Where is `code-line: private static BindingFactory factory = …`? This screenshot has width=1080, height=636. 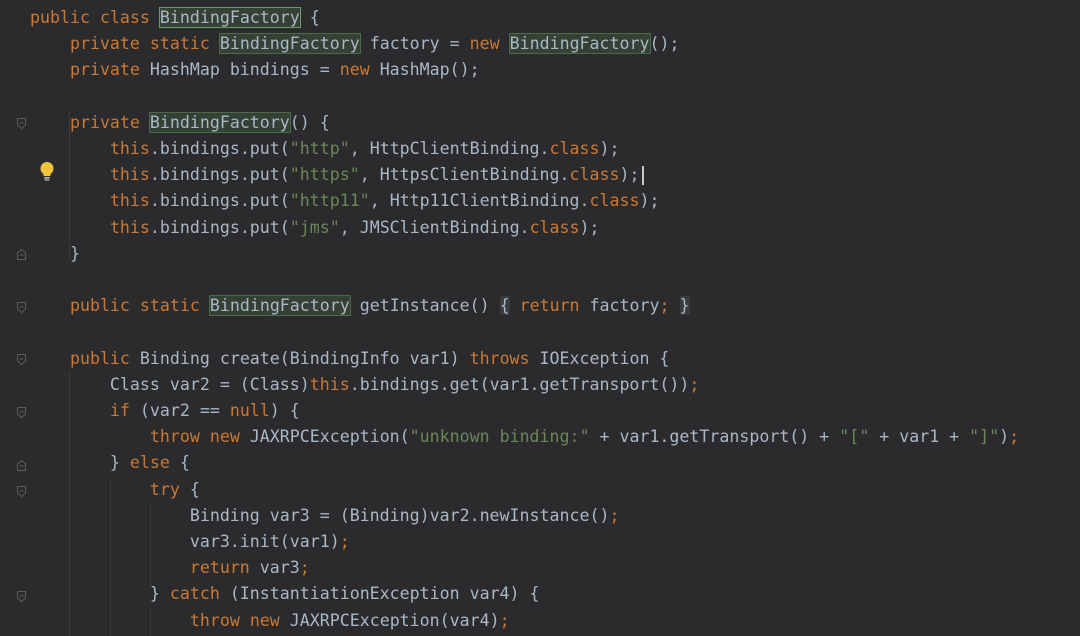
code-line: private static BindingFactory factory = … is located at coordinates (354, 44).